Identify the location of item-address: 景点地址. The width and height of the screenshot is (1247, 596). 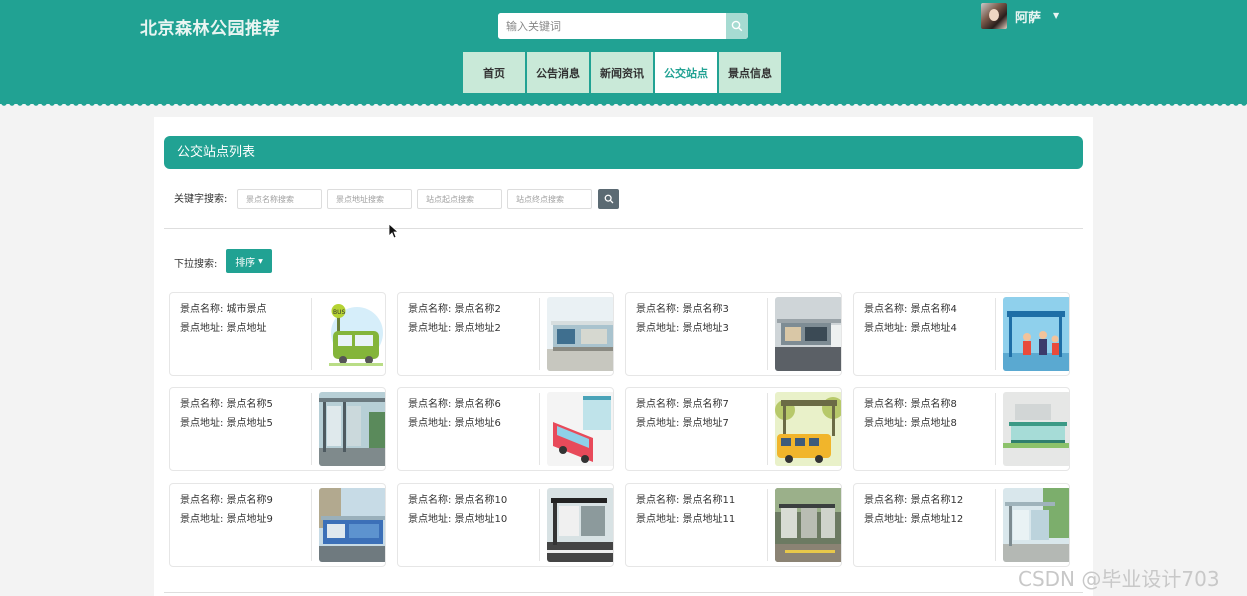
(223, 328).